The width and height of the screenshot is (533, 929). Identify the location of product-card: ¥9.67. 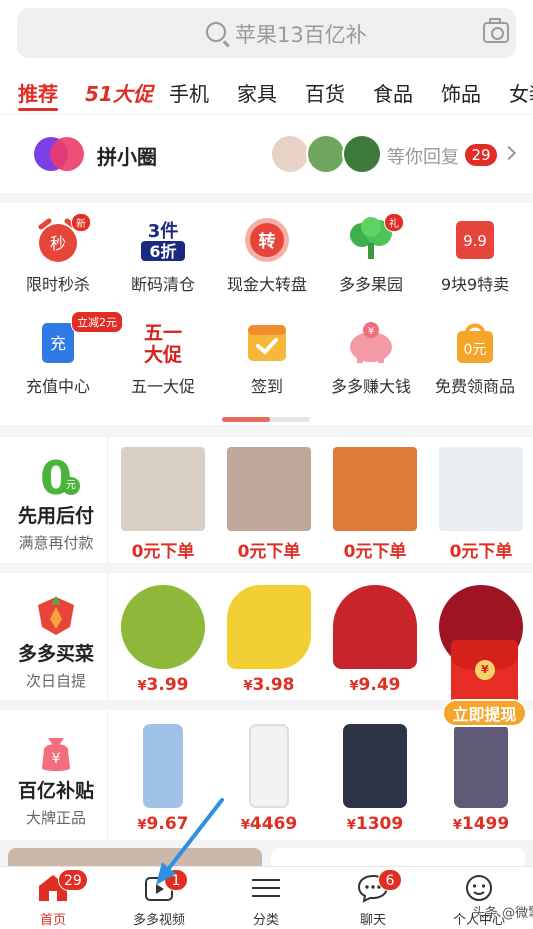
(163, 779).